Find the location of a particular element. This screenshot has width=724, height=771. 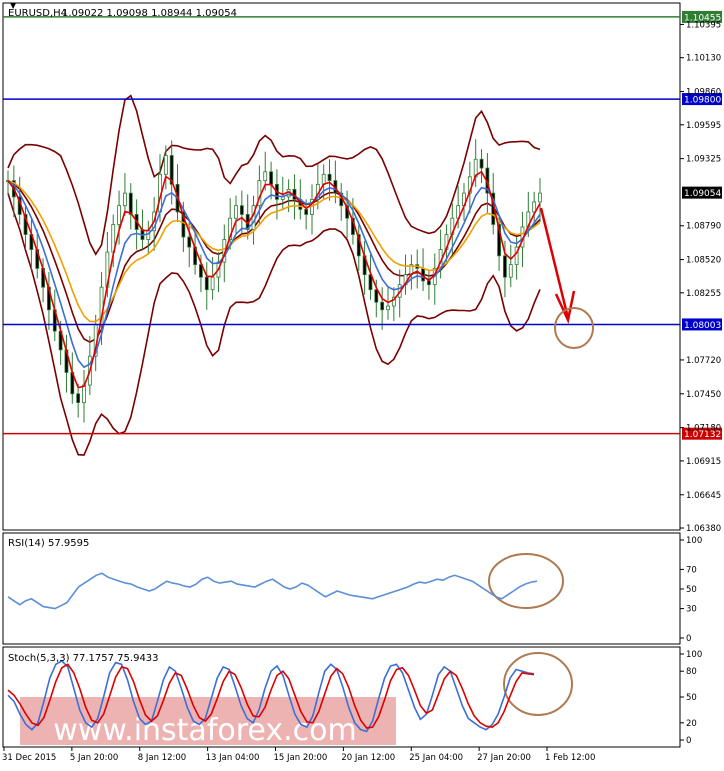

price-tick-label: 1.08520 is located at coordinates (703, 261).